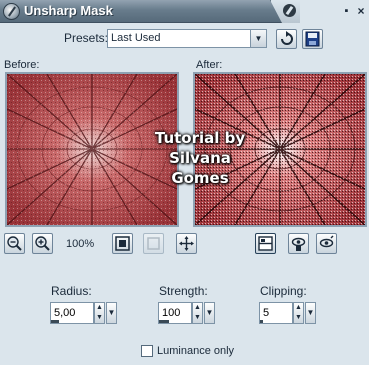 Image resolution: width=369 pixels, height=365 pixels. I want to click on strength-slider-dropdown: ▼, so click(209, 313).